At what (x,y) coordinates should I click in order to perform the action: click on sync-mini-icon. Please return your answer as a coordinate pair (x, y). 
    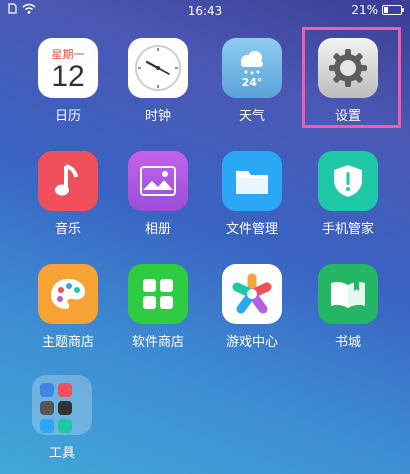
    Looking at the image, I should click on (47, 426).